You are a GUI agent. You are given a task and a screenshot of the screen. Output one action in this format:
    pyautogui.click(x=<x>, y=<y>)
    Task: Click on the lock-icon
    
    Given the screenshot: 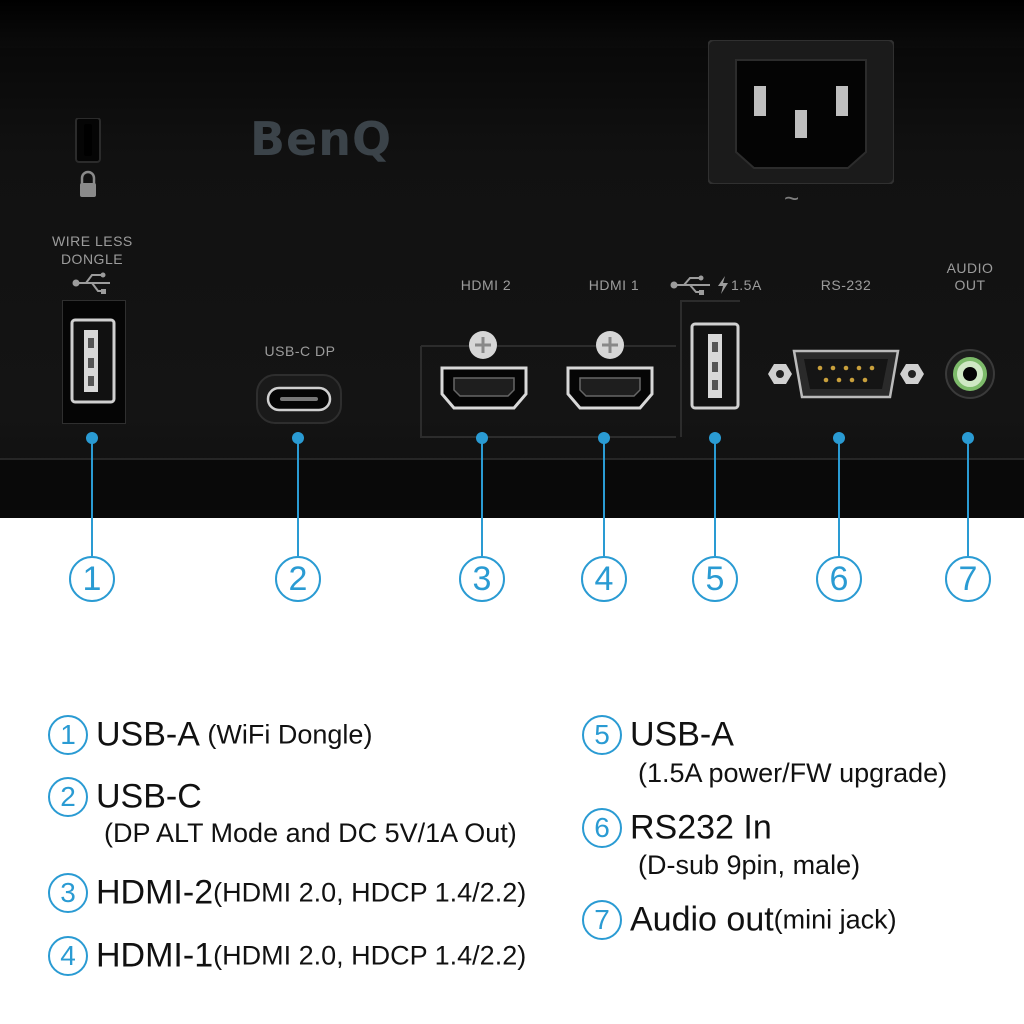 What is the action you would take?
    pyautogui.click(x=88, y=183)
    